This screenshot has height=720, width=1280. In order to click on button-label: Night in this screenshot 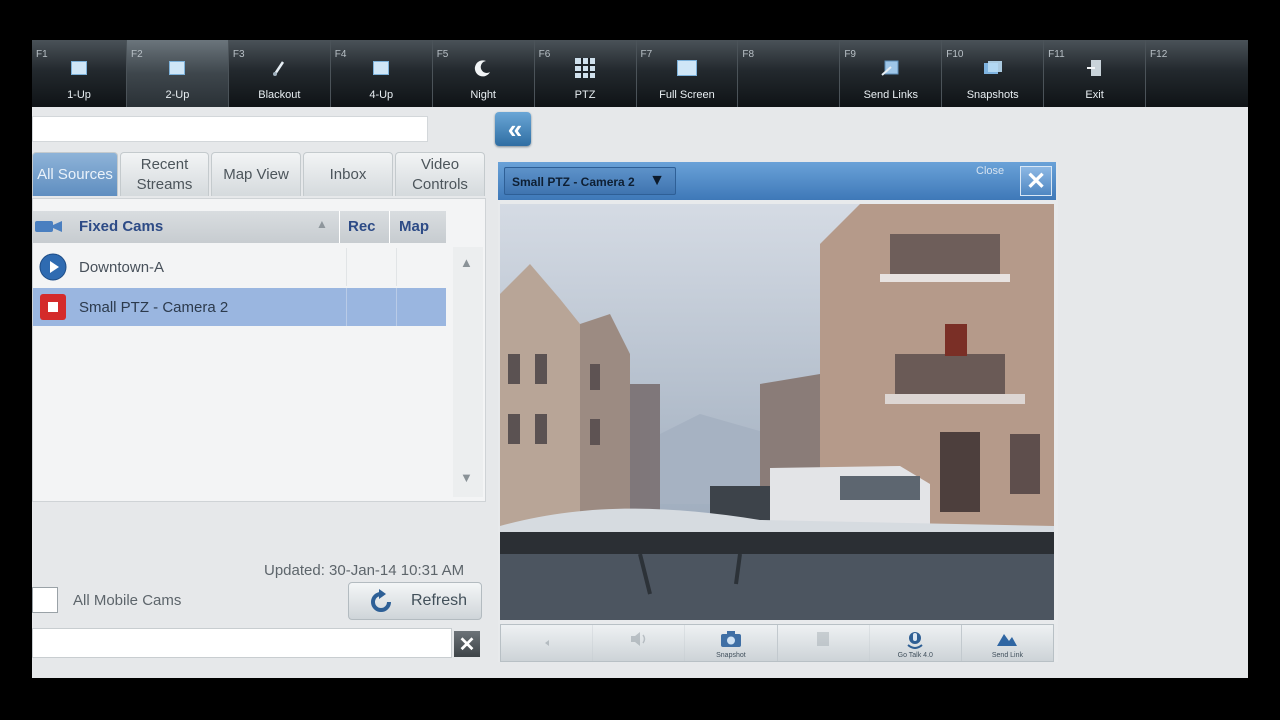, I will do `click(483, 95)`.